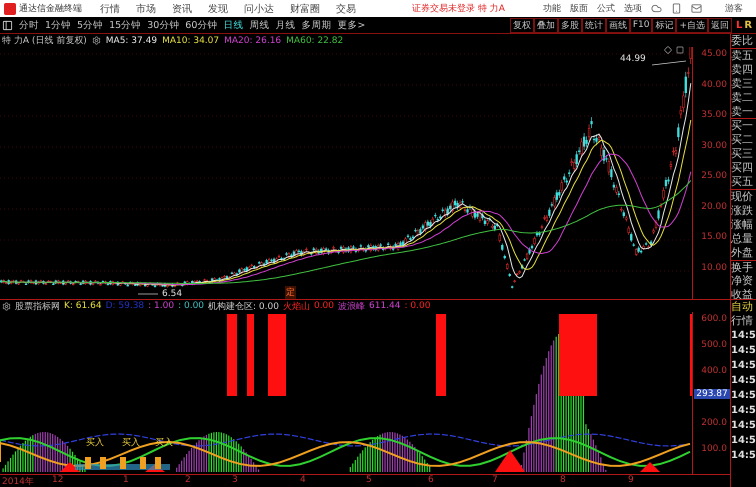  Describe the element at coordinates (579, 8) in the screenshot. I see `menu-item: 版面` at that location.